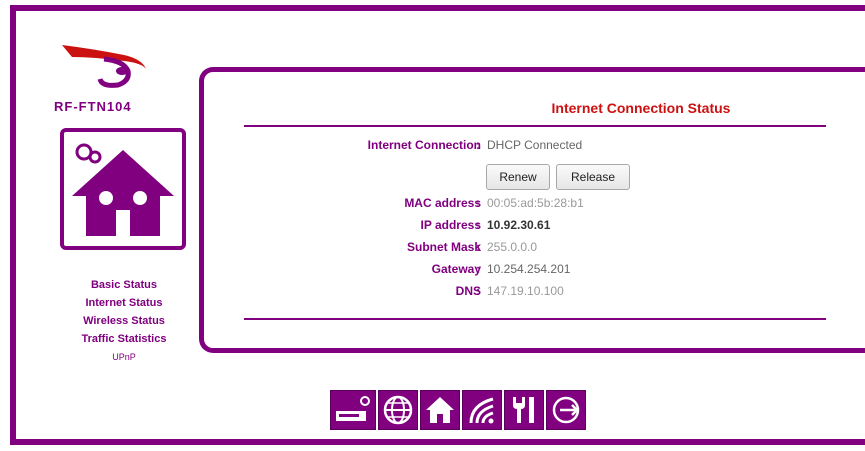  What do you see at coordinates (398, 410) in the screenshot?
I see `globe-icon` at bounding box center [398, 410].